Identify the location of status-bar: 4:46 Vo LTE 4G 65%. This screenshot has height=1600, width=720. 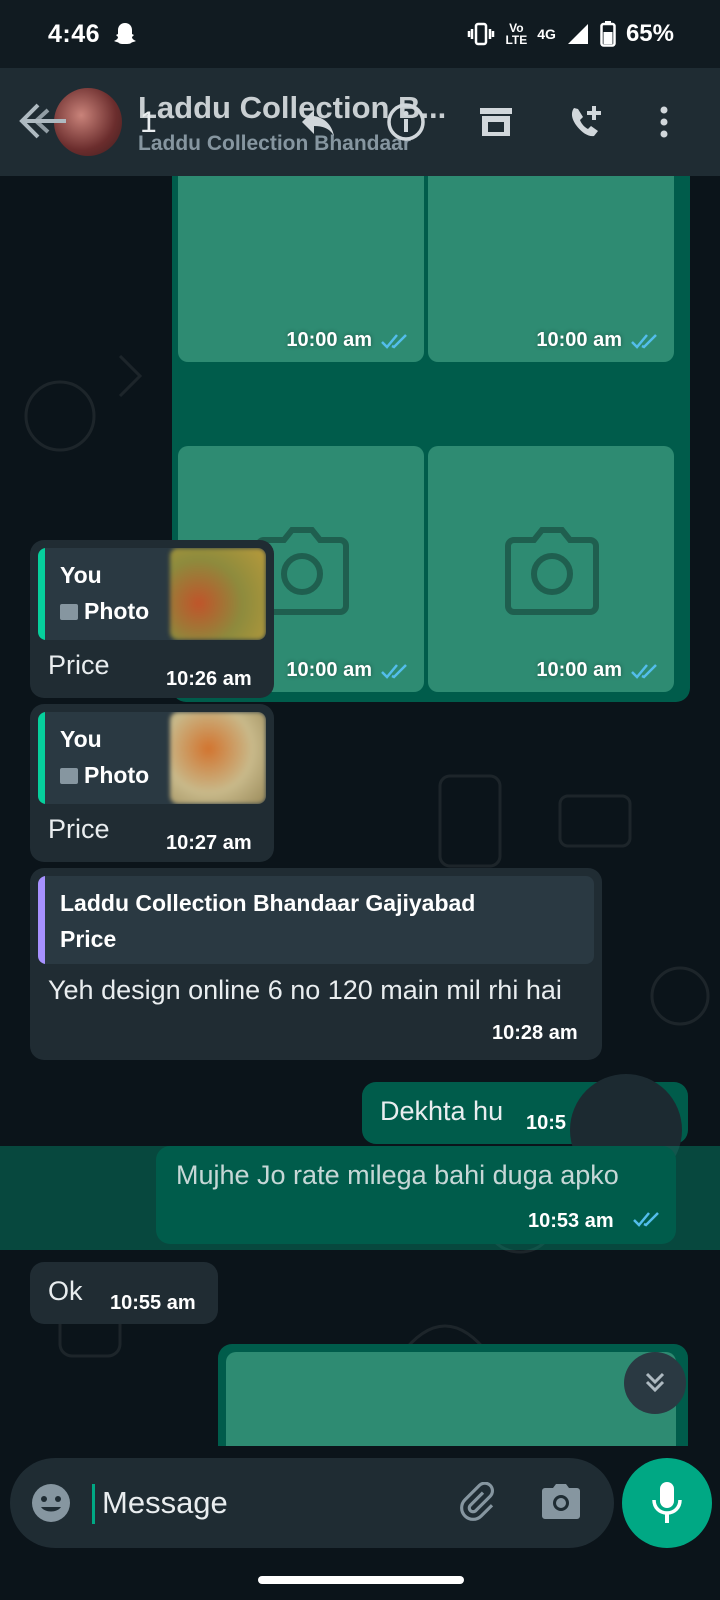
(360, 34).